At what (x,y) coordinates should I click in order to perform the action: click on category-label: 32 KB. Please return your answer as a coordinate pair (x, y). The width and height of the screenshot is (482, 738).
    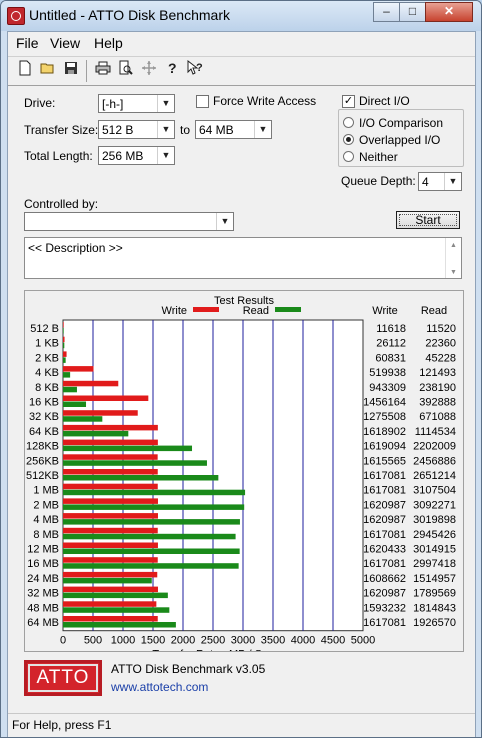
    Looking at the image, I should click on (44, 417).